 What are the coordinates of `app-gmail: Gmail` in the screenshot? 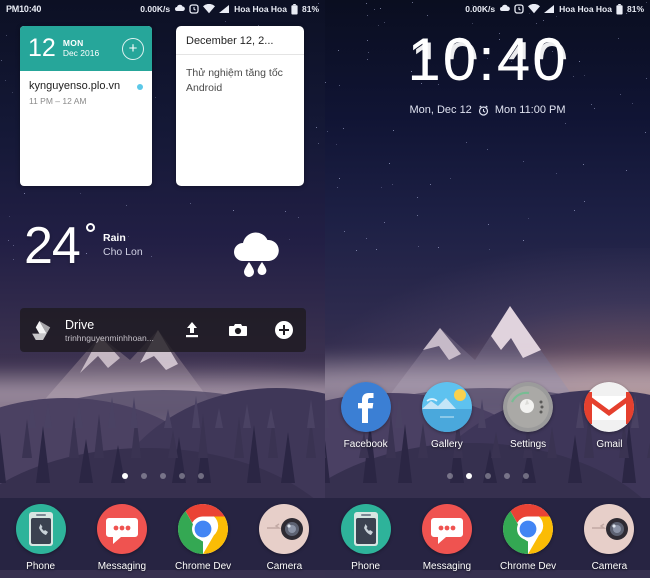 It's located at (609, 416).